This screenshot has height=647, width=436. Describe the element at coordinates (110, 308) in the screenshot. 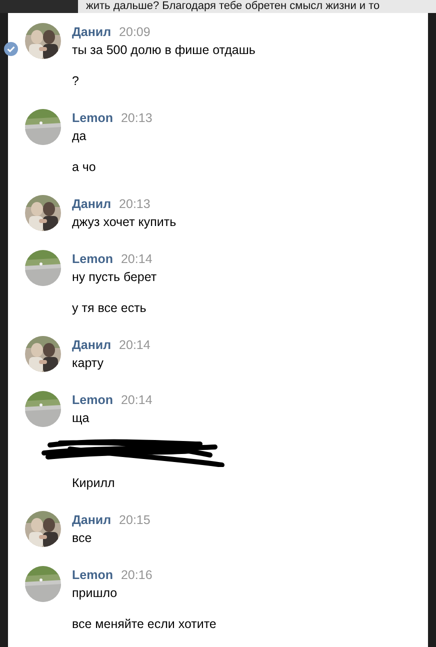

I see `message-text: у тя все есть` at that location.